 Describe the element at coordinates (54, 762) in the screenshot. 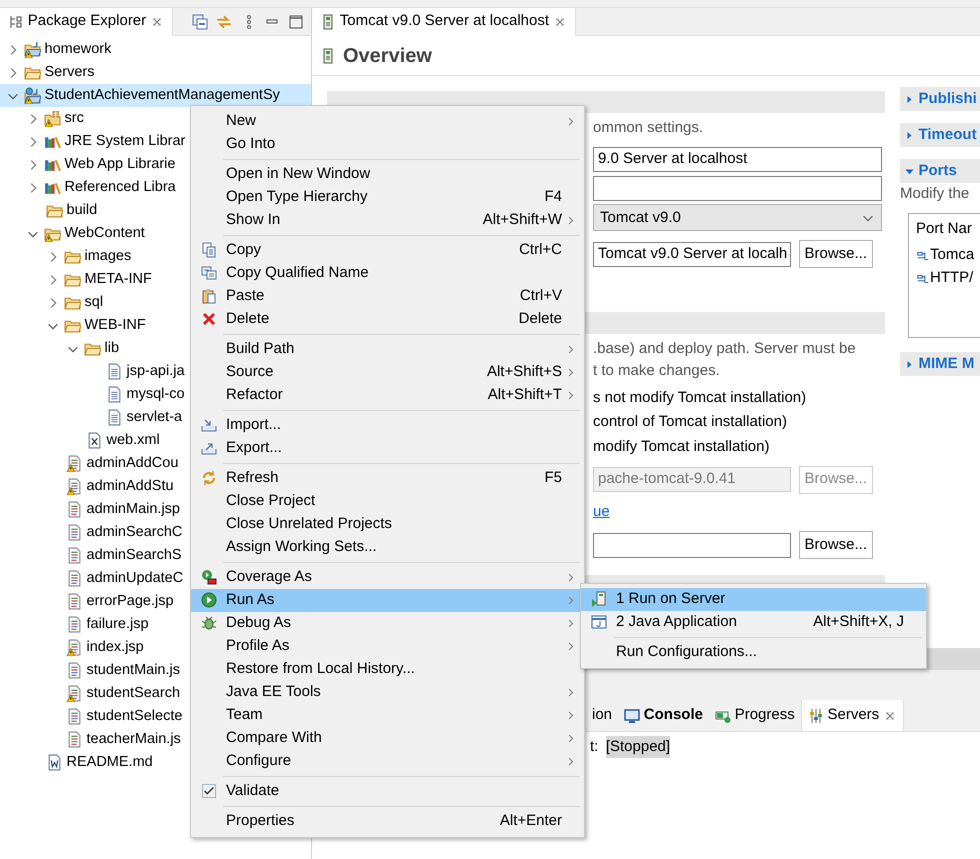

I see `document-icon` at that location.